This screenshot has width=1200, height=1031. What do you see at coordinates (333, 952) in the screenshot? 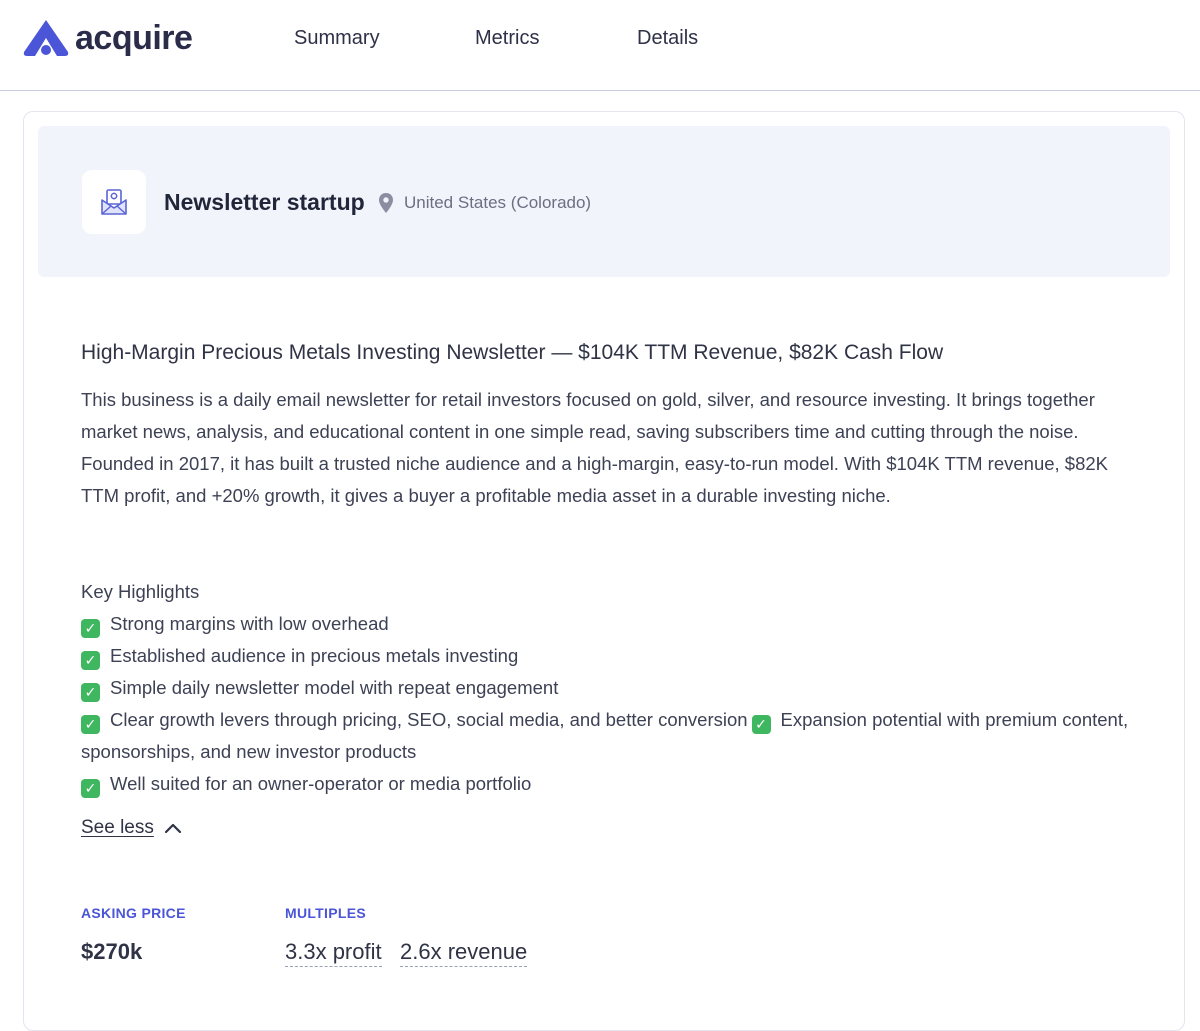
I see `profit-multiple: 3.3x profit` at bounding box center [333, 952].